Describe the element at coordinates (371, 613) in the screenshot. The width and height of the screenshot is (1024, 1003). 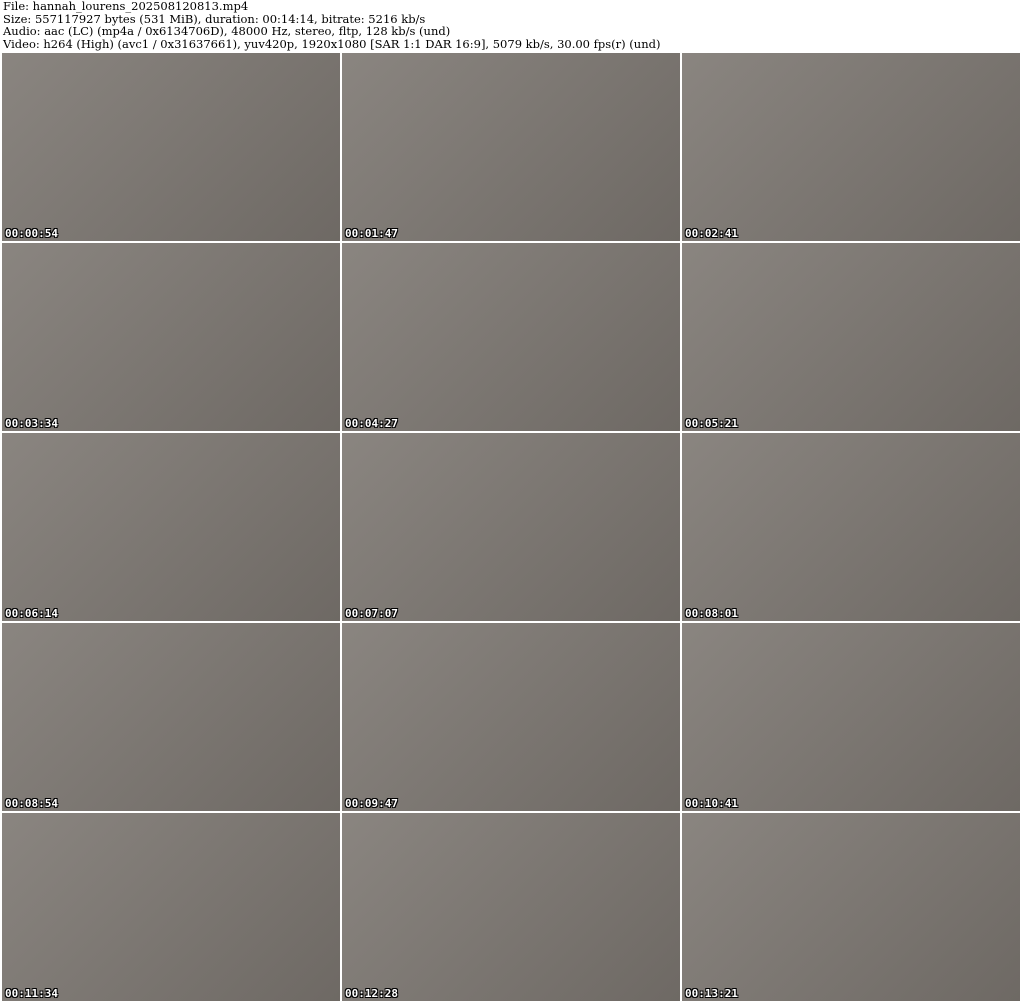
I see `frame-timestamp: 00:07:07` at that location.